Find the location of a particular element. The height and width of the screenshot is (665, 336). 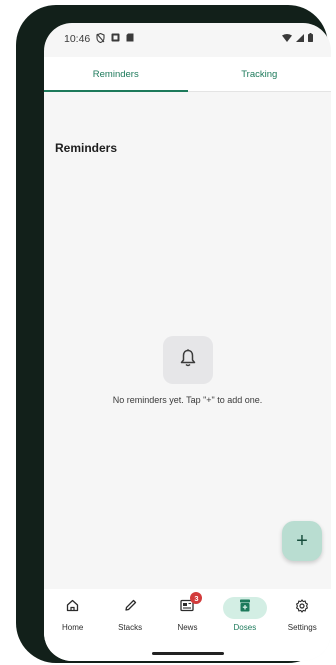

pencil-icon is located at coordinates (130, 608).